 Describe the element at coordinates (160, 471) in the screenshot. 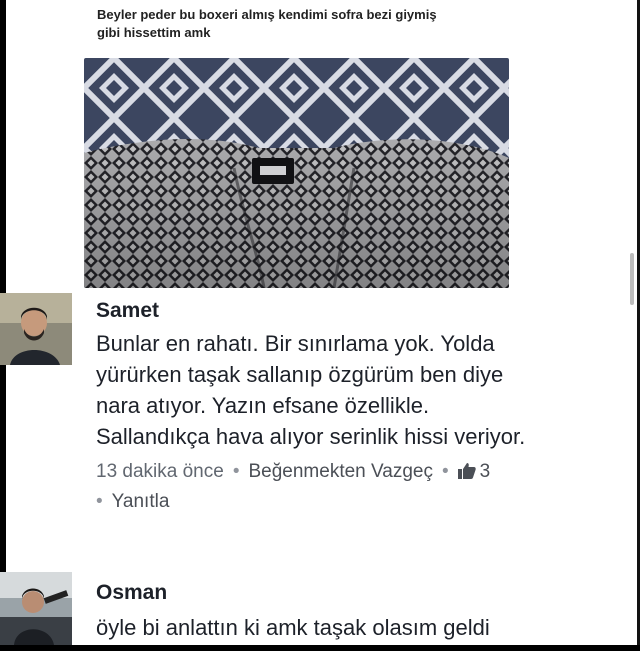

I see `comment-timestamp: 13 dakika önce` at that location.